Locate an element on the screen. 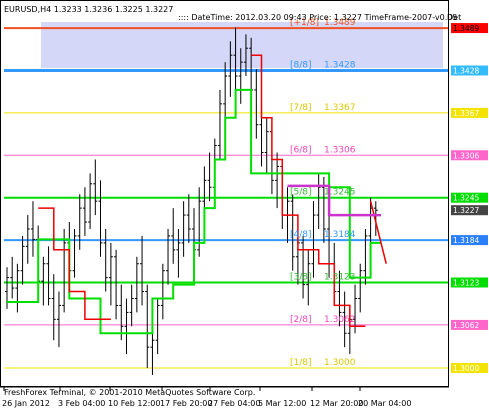 Image resolution: width=489 pixels, height=412 pixels. price-tag-label: 1.3184 is located at coordinates (466, 240).